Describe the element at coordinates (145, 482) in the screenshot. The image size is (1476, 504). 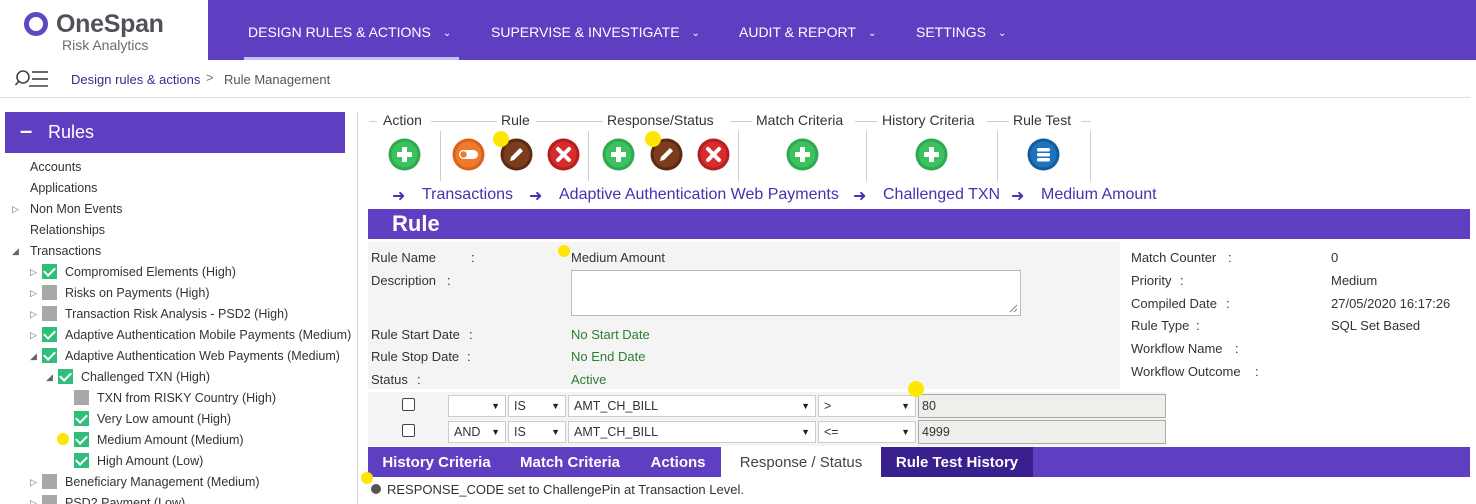
I see `tree-item: ▷ Beneficiary Management (Medium)` at that location.